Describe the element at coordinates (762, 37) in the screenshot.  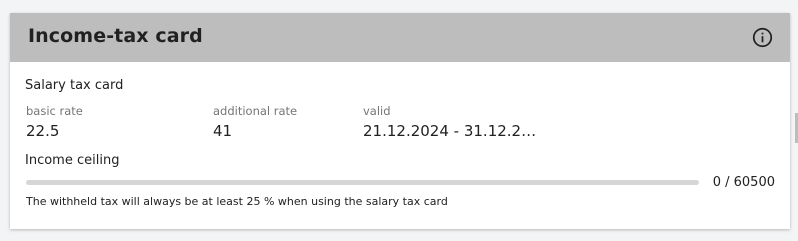
I see `info-icon` at that location.